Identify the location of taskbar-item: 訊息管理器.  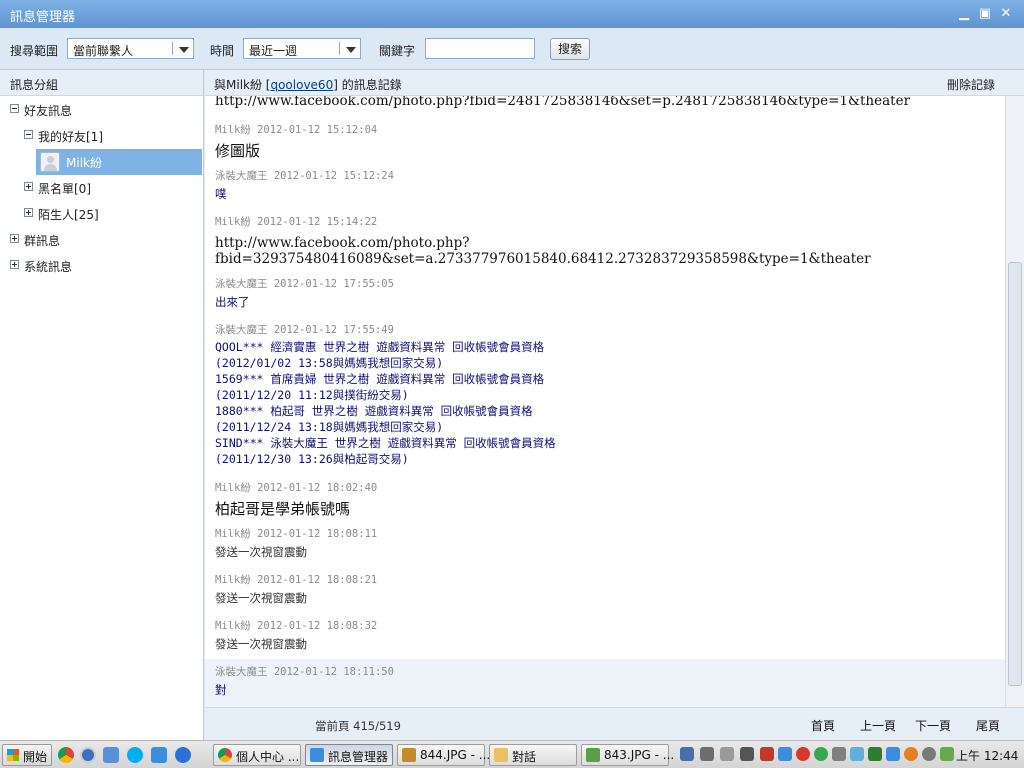
(349, 755).